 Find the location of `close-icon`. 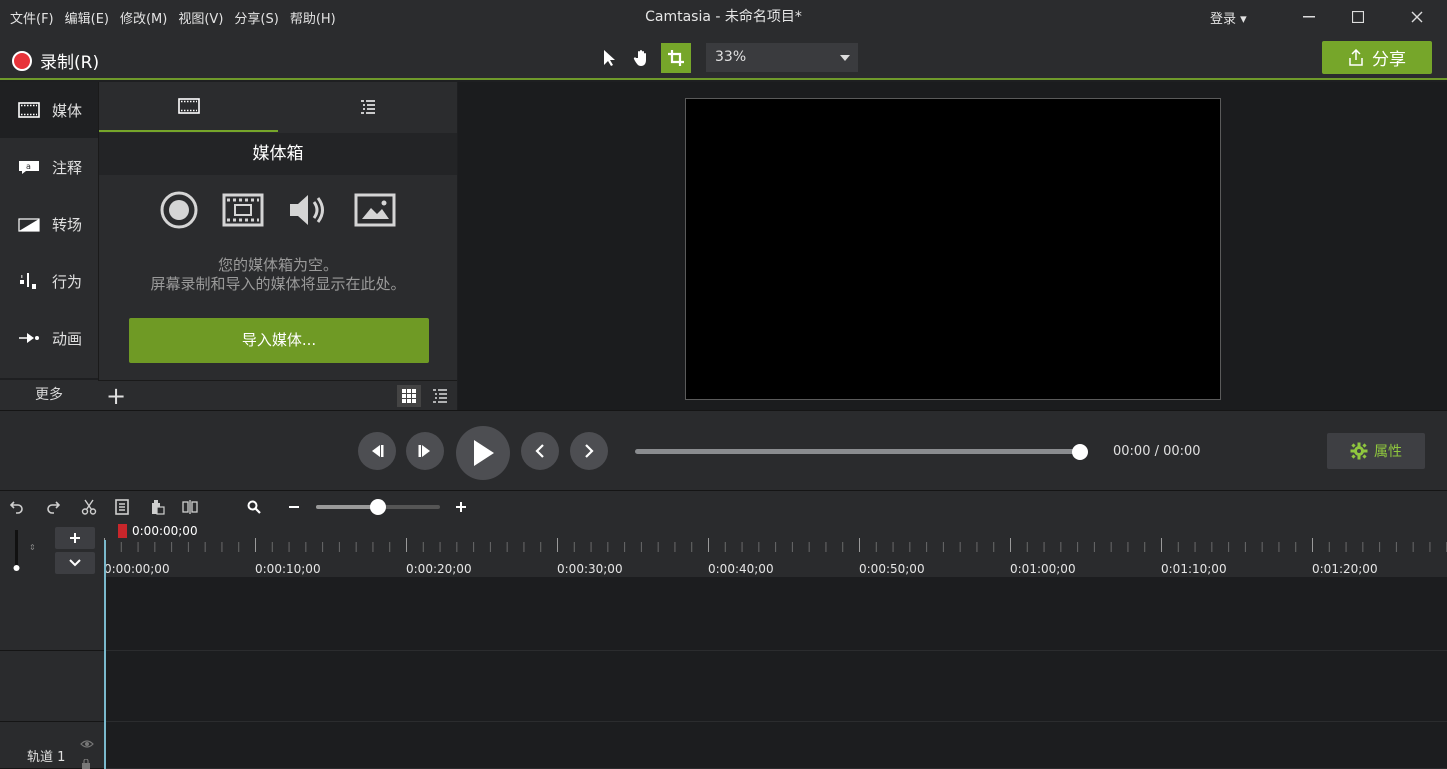

close-icon is located at coordinates (1417, 17).